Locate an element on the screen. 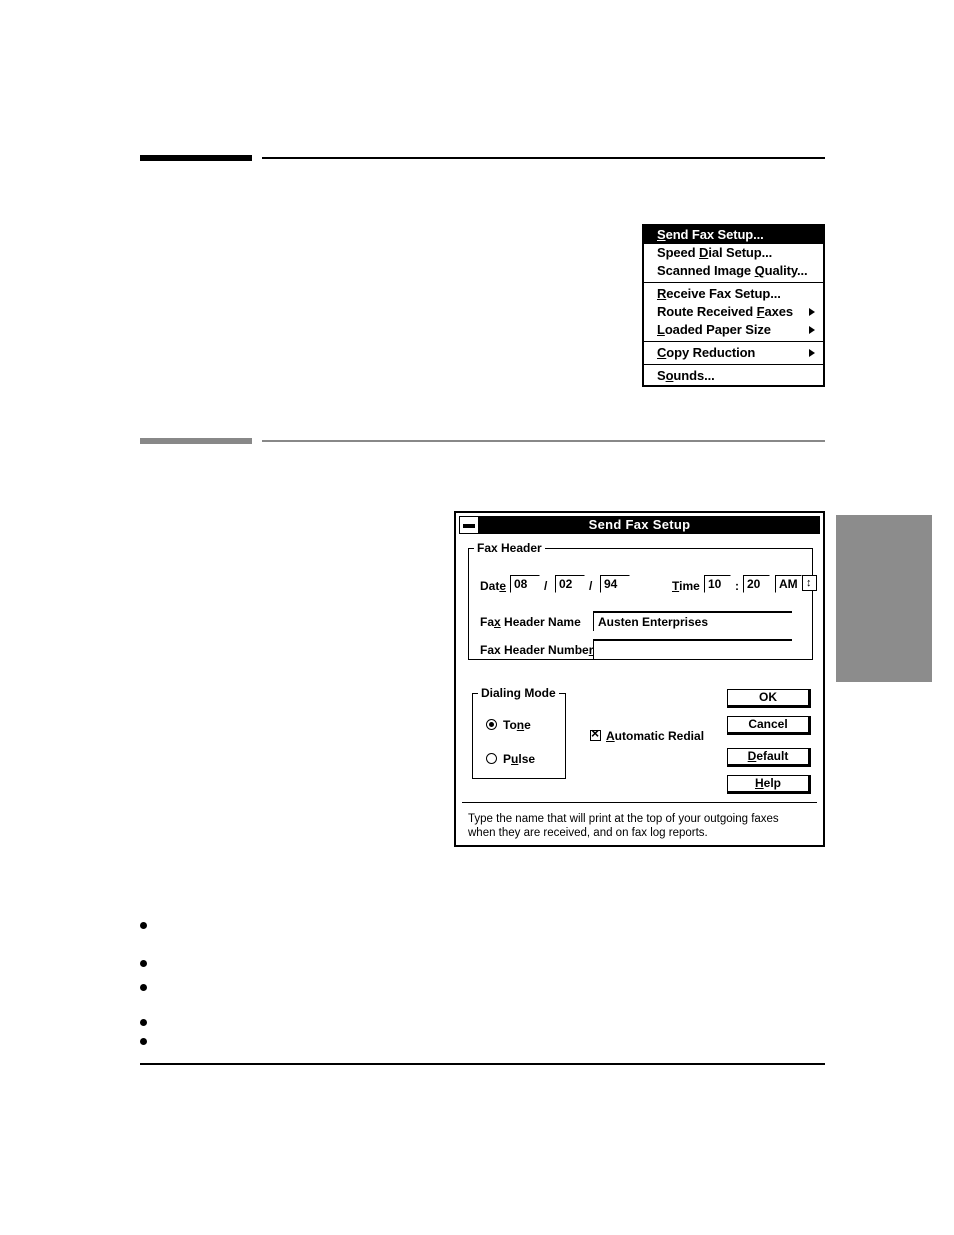 This screenshot has width=954, height=1235. page-rule-mid-line is located at coordinates (543, 441).